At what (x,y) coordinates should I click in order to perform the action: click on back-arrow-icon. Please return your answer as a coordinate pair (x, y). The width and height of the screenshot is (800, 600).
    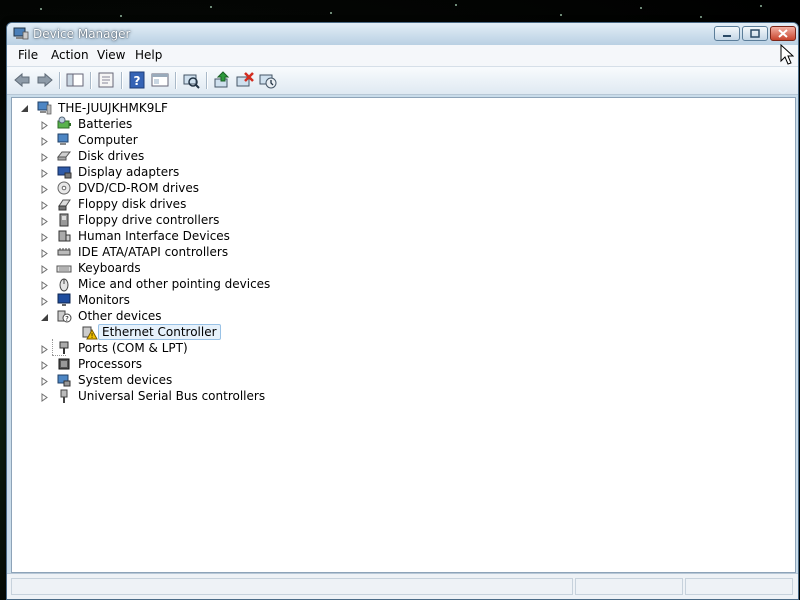
    Looking at the image, I should click on (22, 80).